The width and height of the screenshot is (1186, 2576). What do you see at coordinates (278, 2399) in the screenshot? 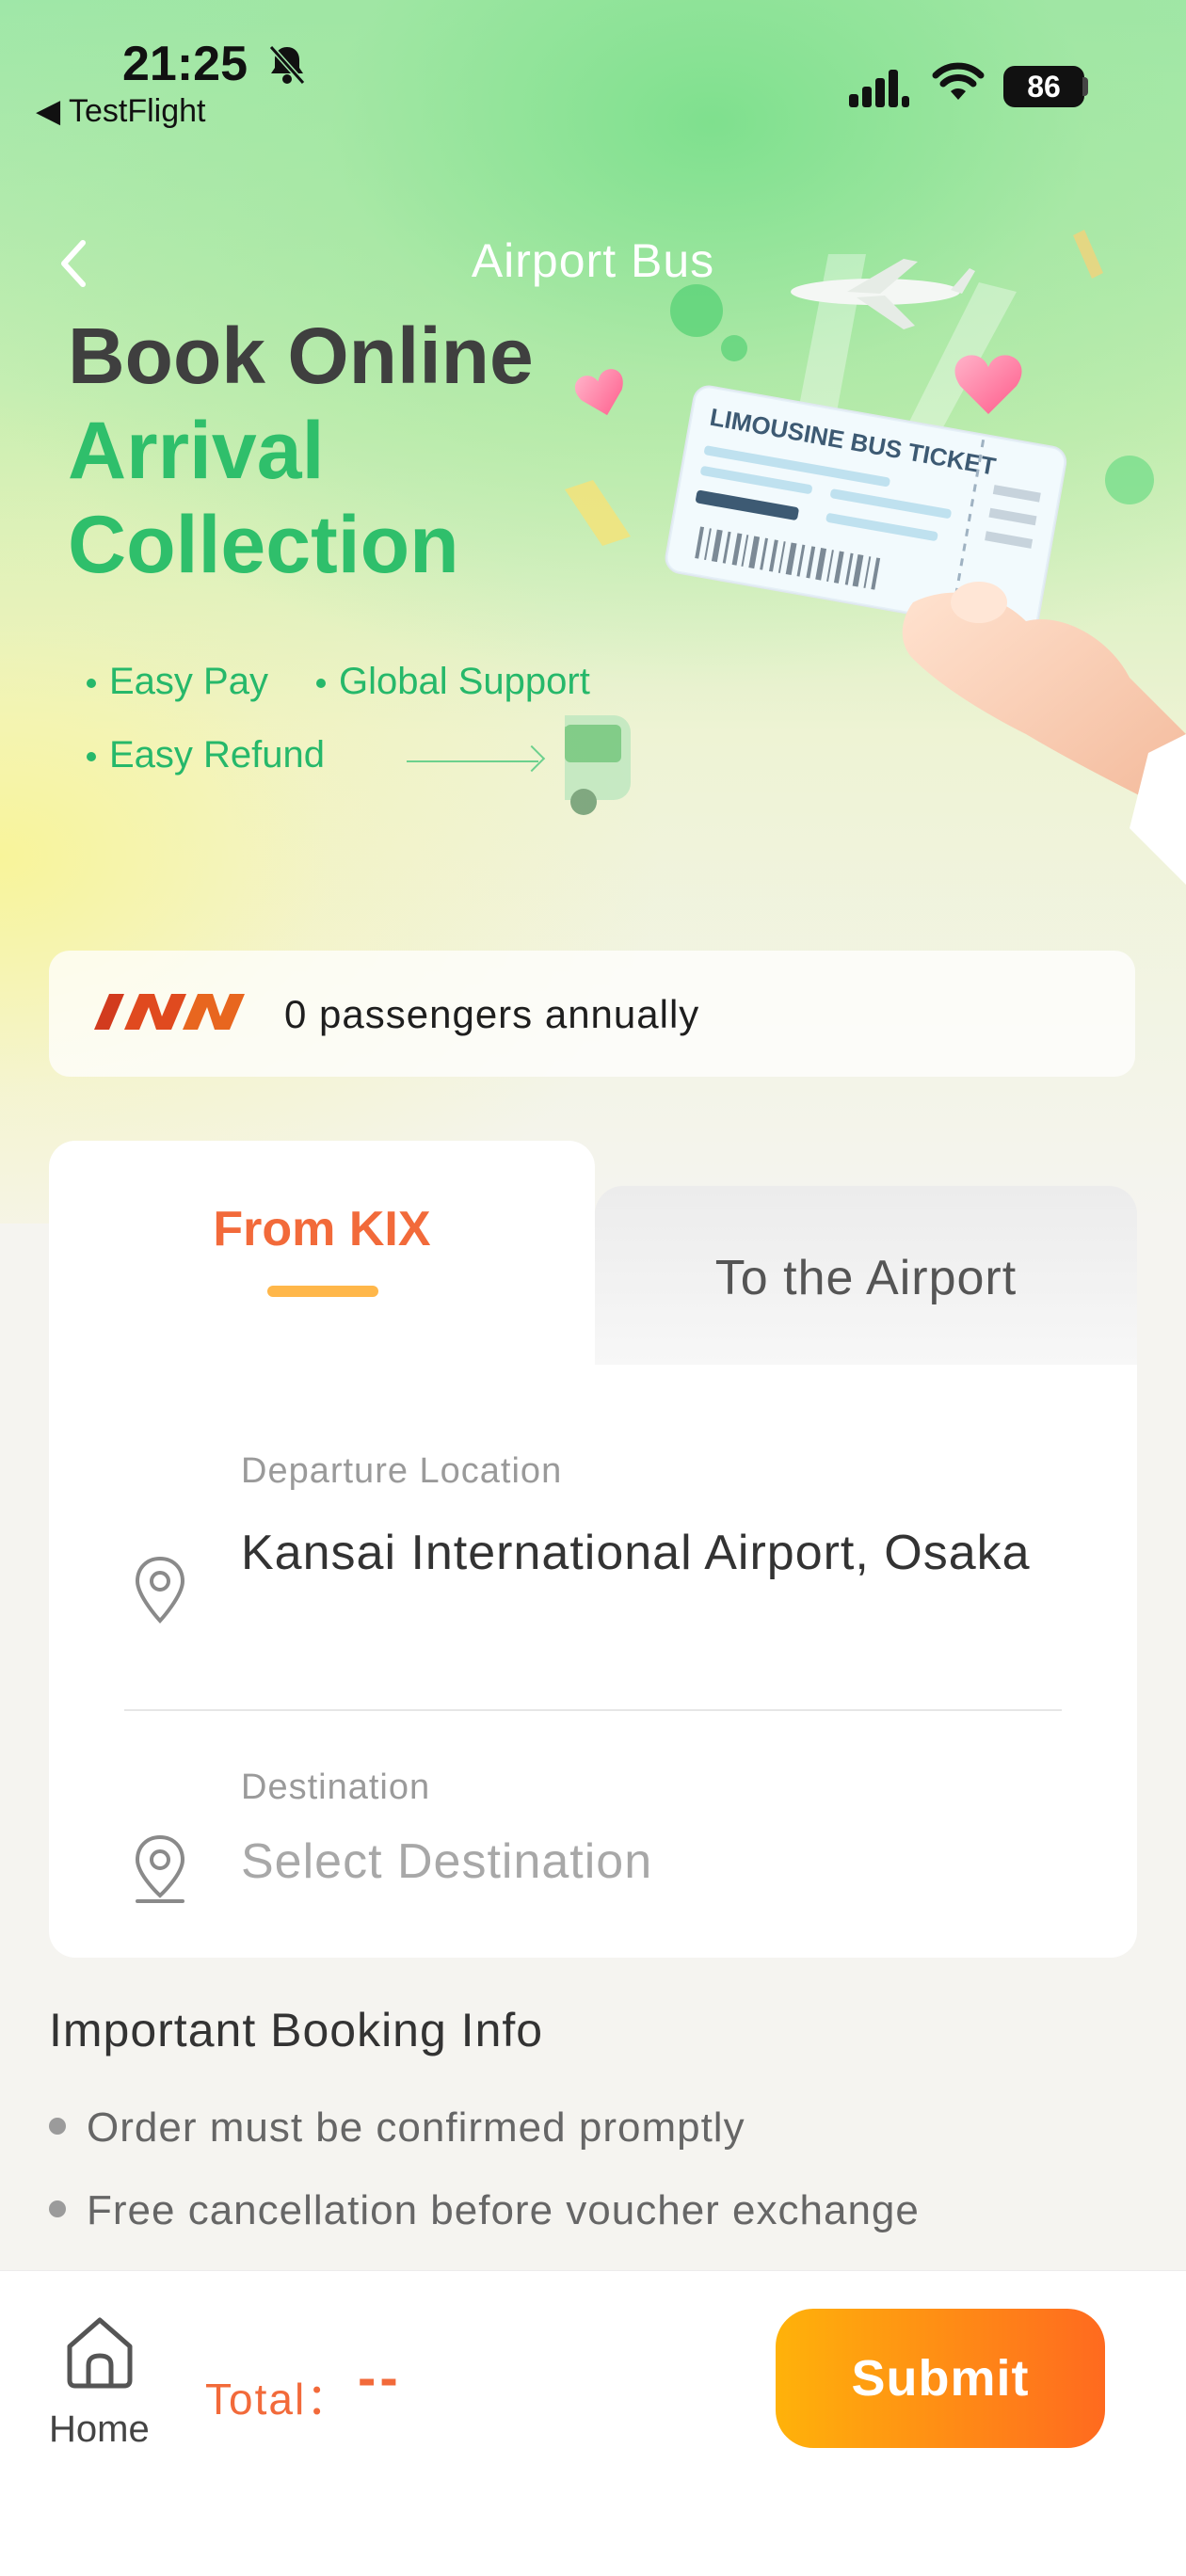
I see `total-label: Total：` at bounding box center [278, 2399].